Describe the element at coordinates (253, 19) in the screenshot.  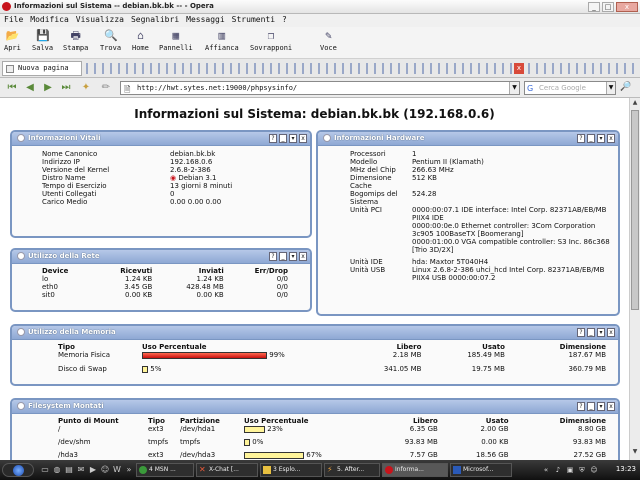
I see `menu-strumenti: Strumenti` at that location.